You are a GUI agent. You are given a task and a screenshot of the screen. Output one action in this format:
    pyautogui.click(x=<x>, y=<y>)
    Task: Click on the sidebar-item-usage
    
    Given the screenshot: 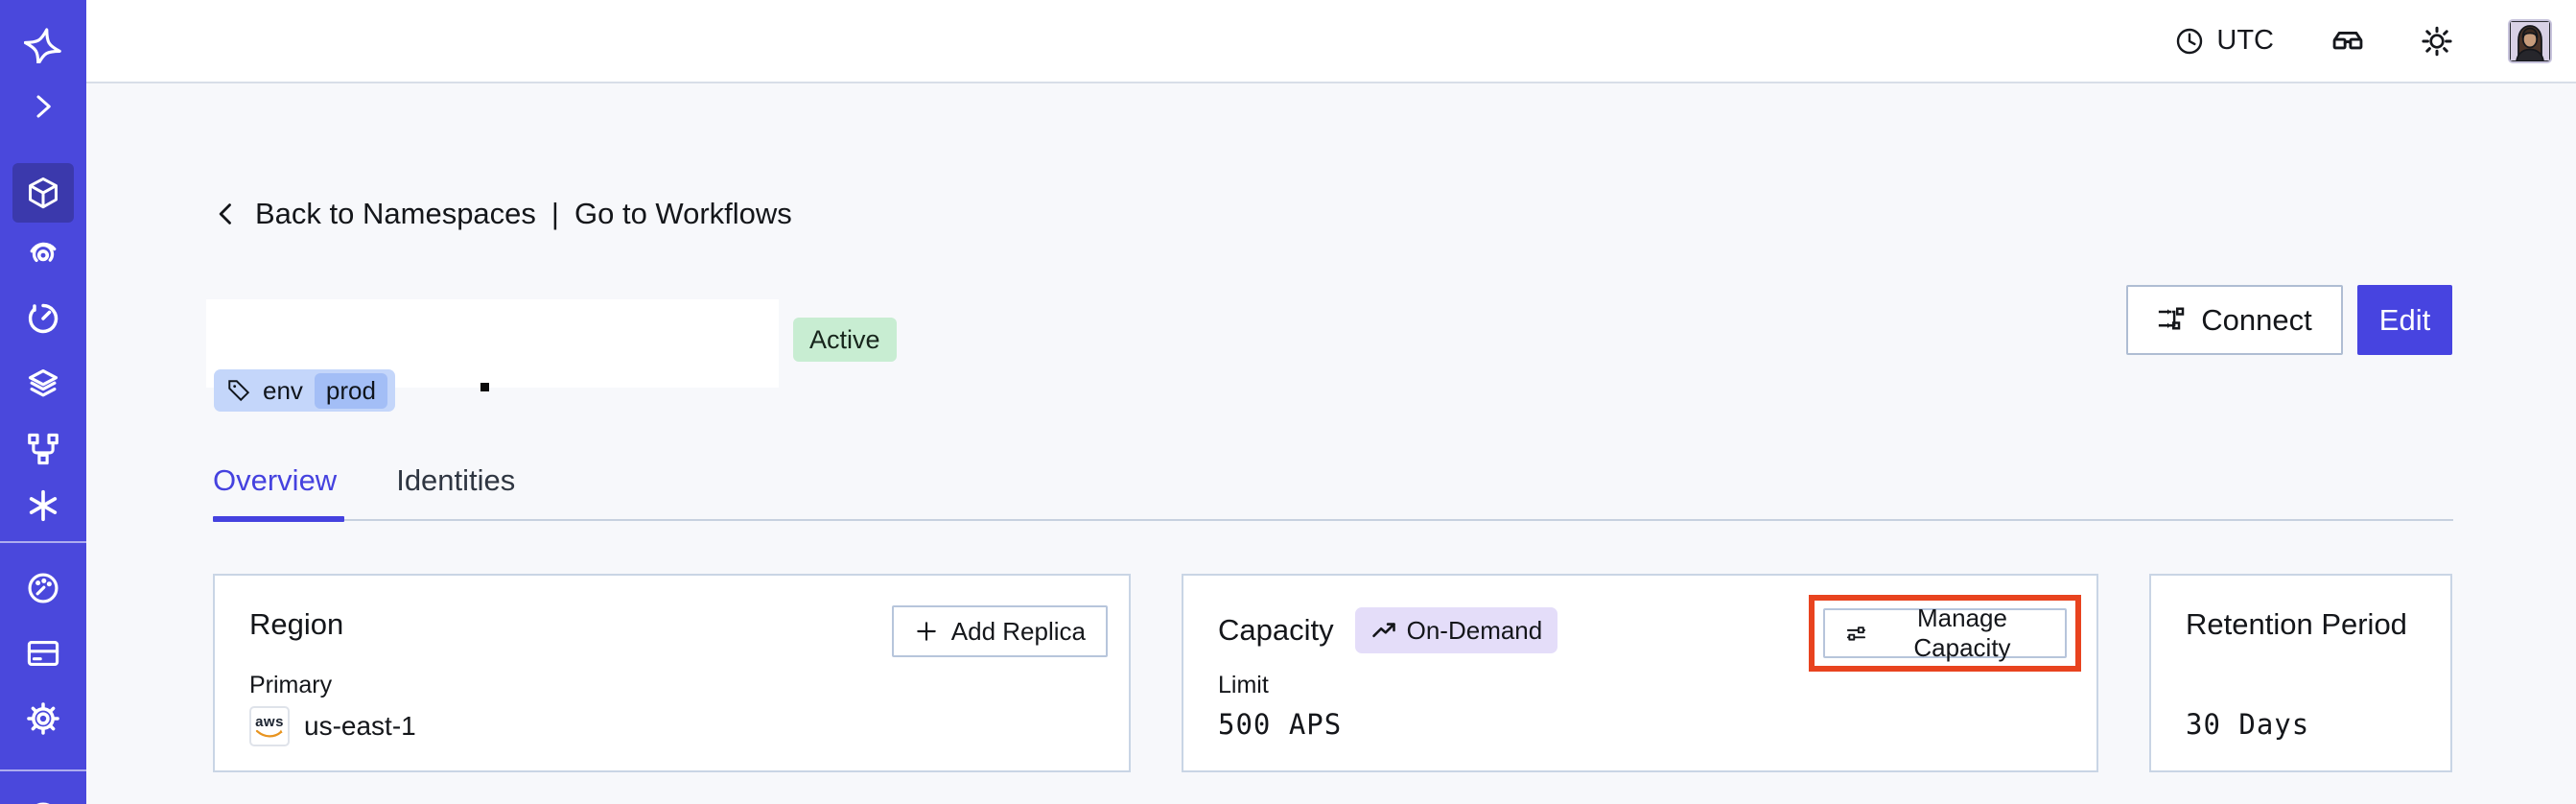 What is the action you would take?
    pyautogui.click(x=43, y=588)
    